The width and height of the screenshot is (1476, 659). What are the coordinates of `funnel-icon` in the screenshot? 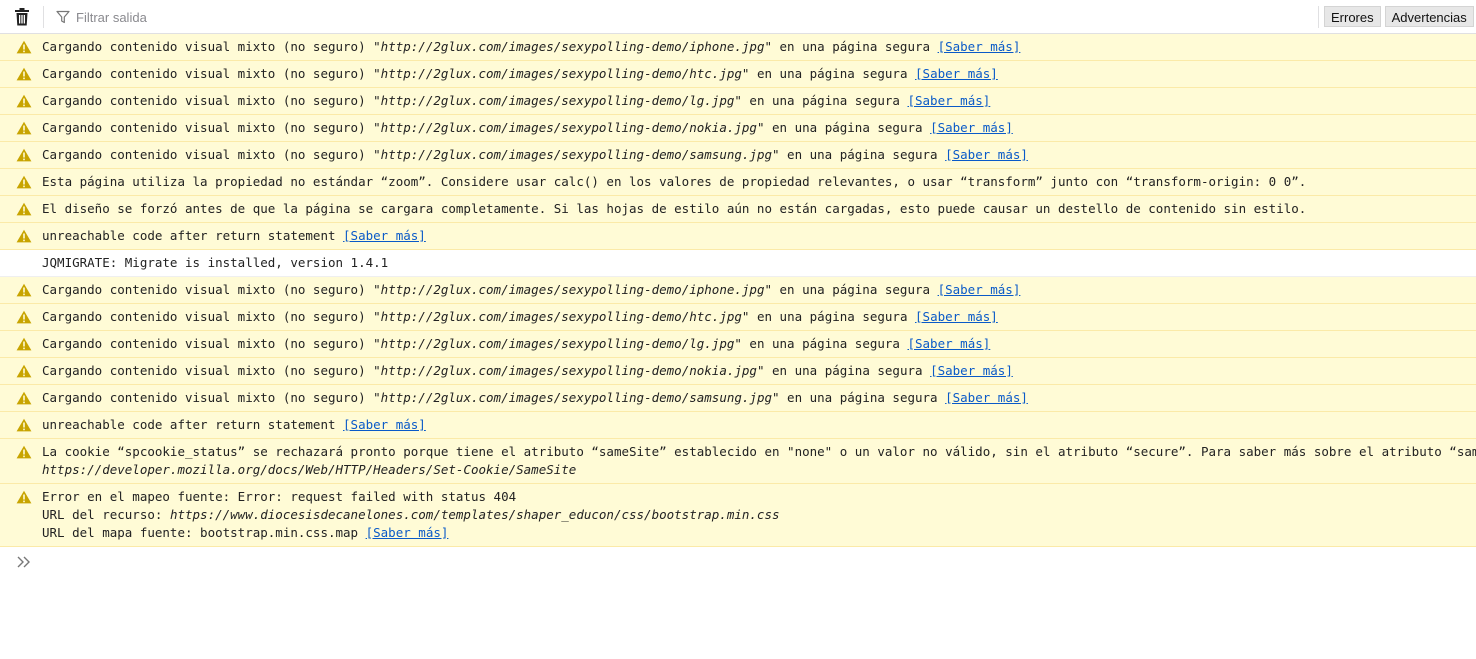 It's located at (63, 17).